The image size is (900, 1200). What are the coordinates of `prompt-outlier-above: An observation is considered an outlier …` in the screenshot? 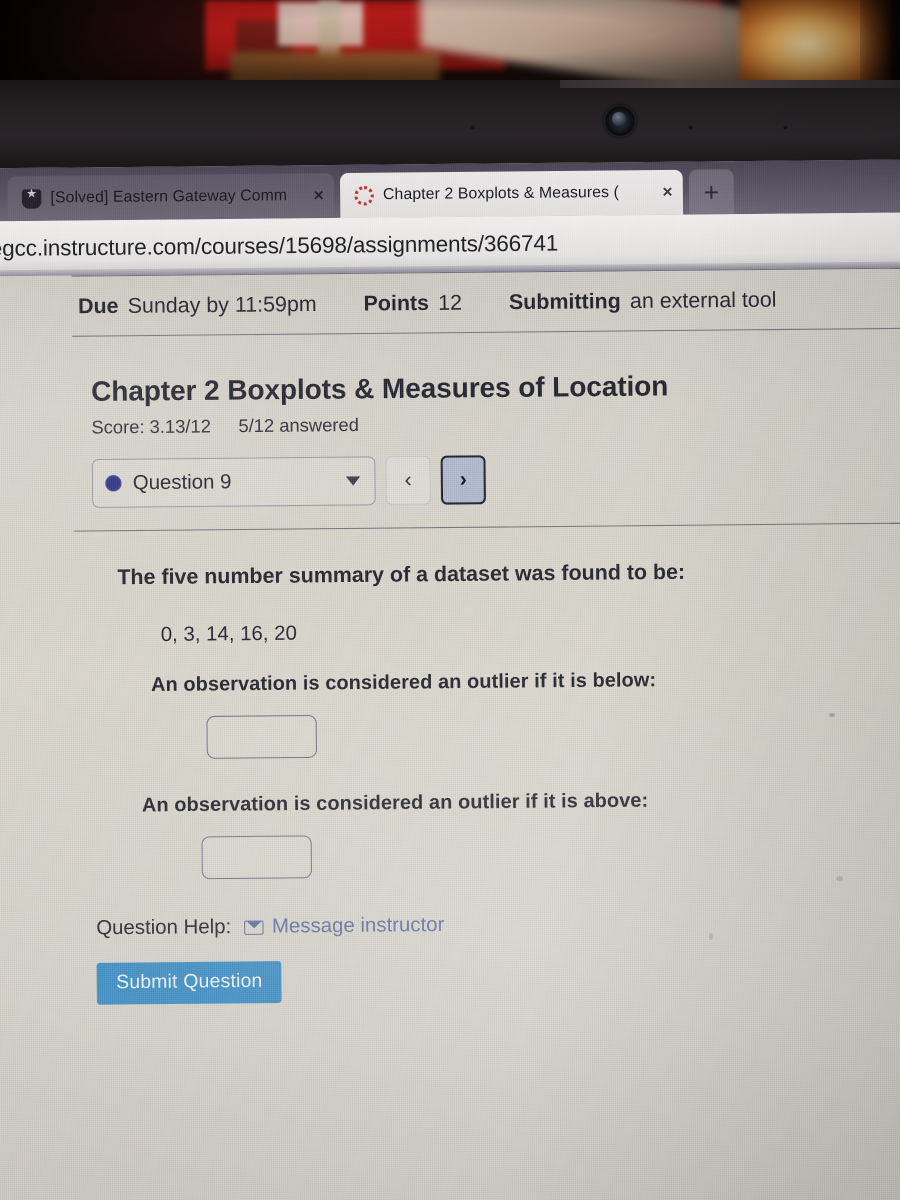 It's located at (395, 803).